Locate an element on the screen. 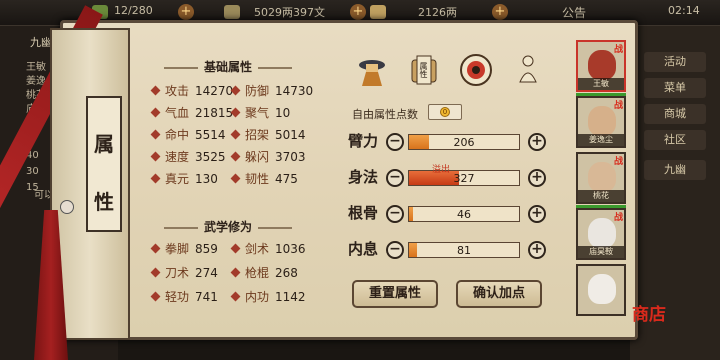 The height and width of the screenshot is (360, 720). stat-item: 躲闪 3703 is located at coordinates (268, 156).